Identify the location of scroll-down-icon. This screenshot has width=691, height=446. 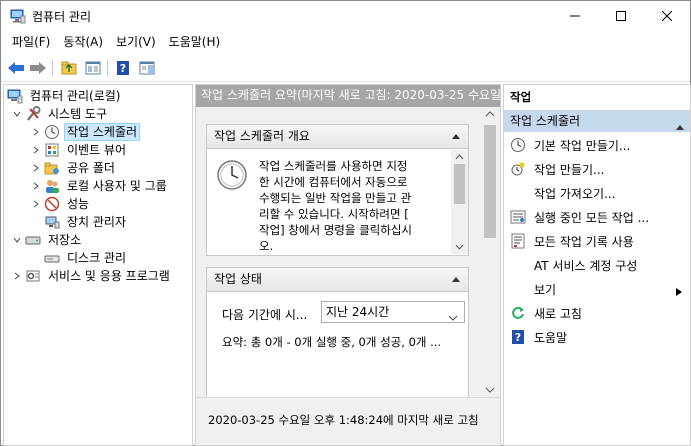
(459, 247).